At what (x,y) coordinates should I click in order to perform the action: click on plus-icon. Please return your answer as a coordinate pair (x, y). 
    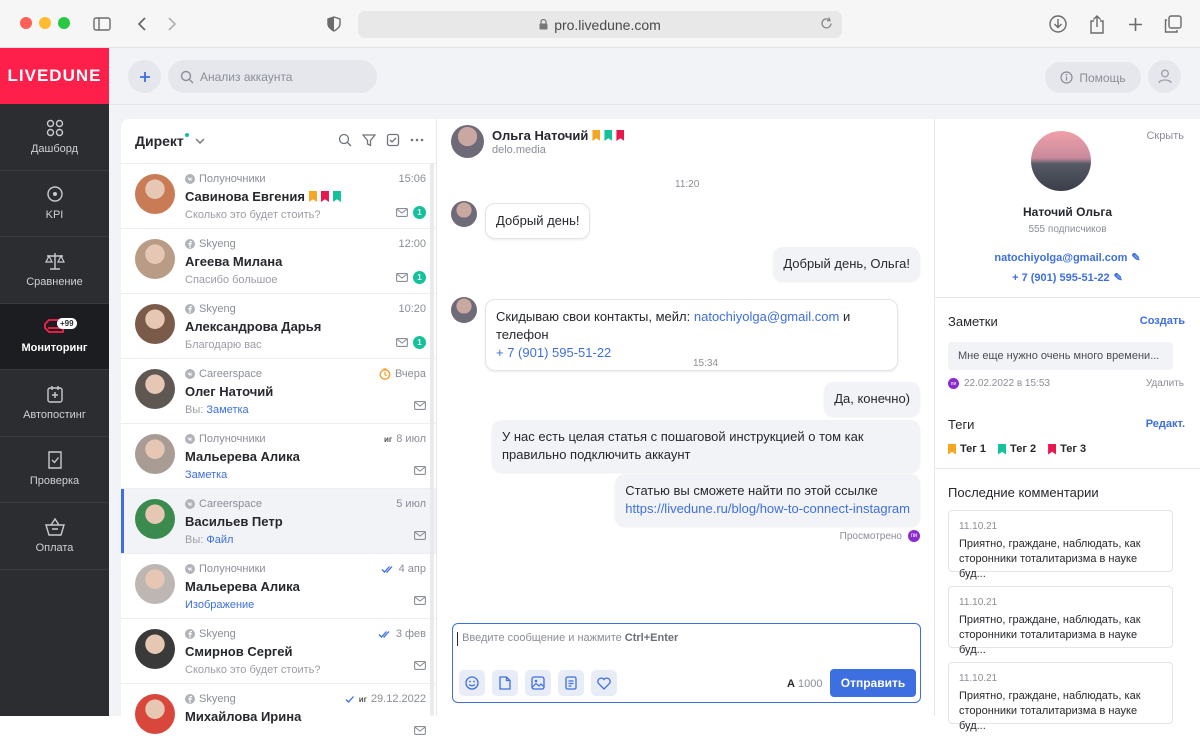
    Looking at the image, I should click on (144, 76).